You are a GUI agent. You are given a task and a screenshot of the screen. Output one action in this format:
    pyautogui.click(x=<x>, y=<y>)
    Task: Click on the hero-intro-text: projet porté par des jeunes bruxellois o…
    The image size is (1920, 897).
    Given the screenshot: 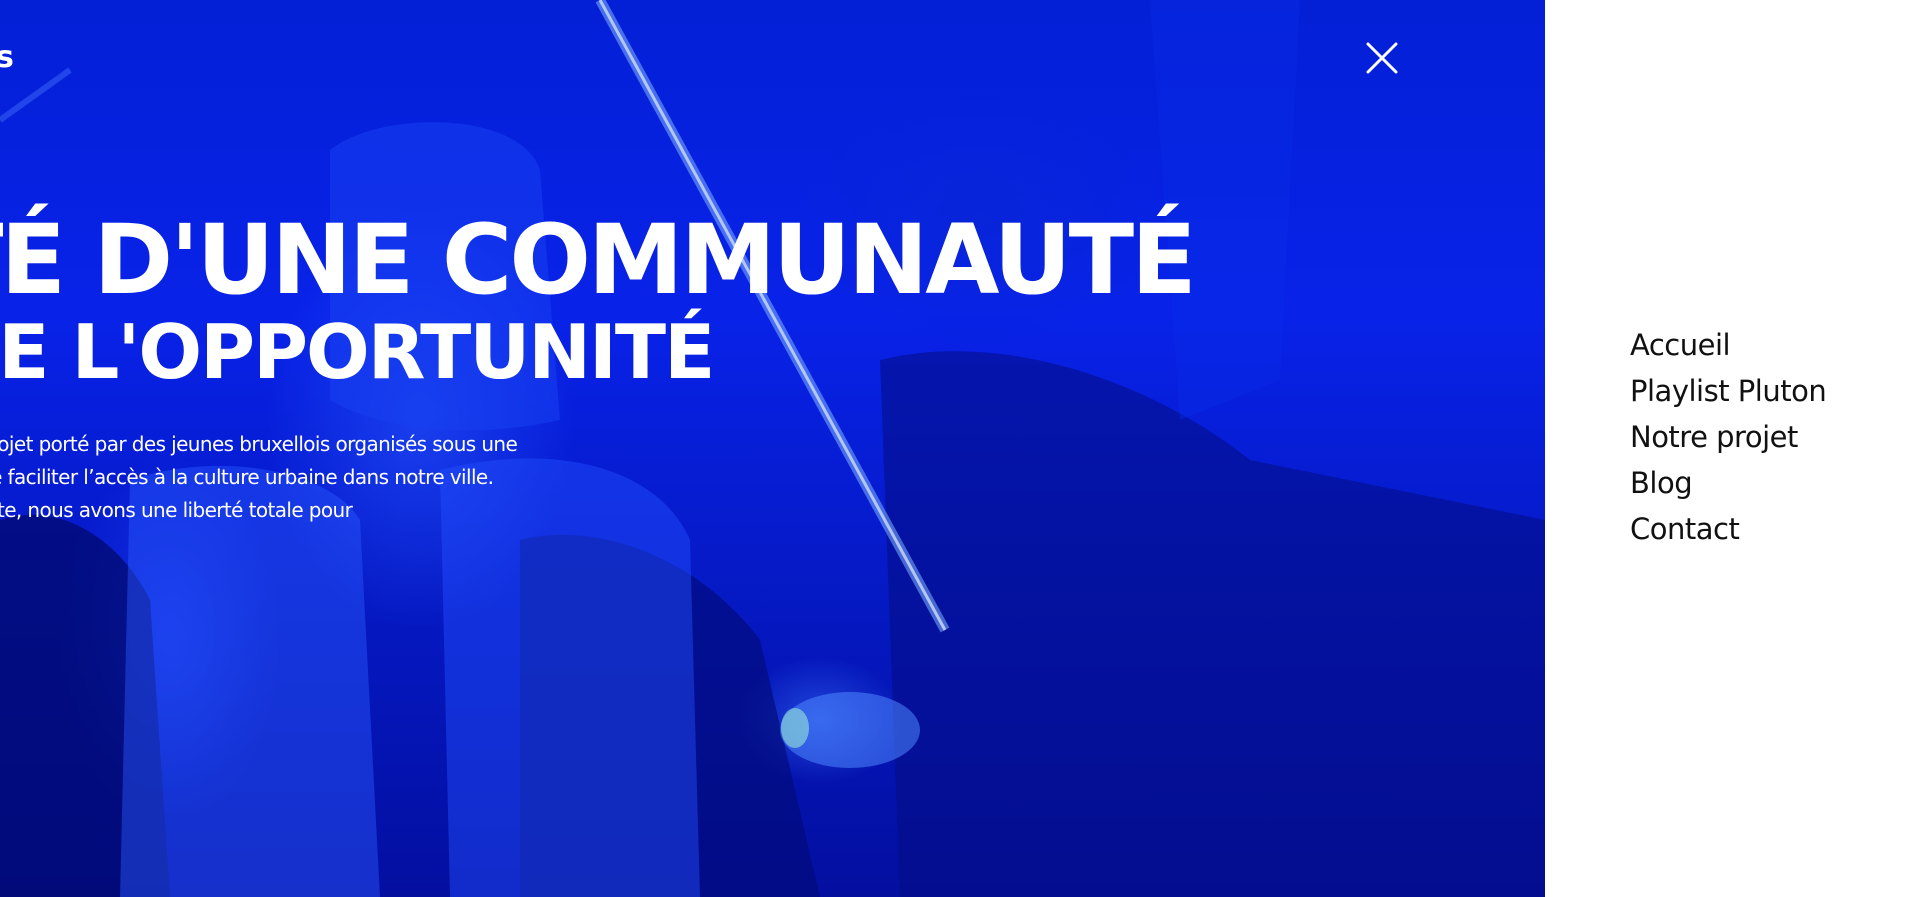 What is the action you would take?
    pyautogui.click(x=319, y=477)
    